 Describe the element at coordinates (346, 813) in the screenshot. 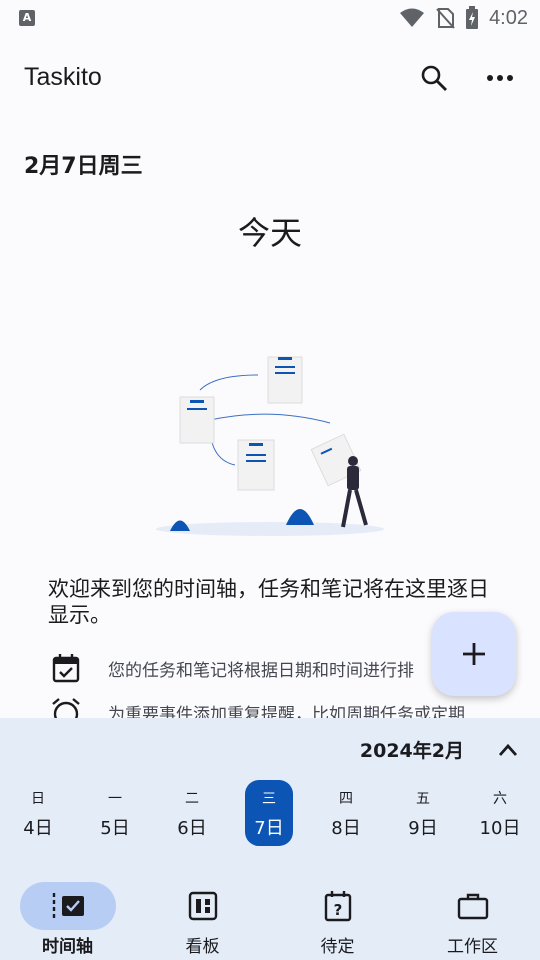

I see `day-cell: 四 8日` at that location.